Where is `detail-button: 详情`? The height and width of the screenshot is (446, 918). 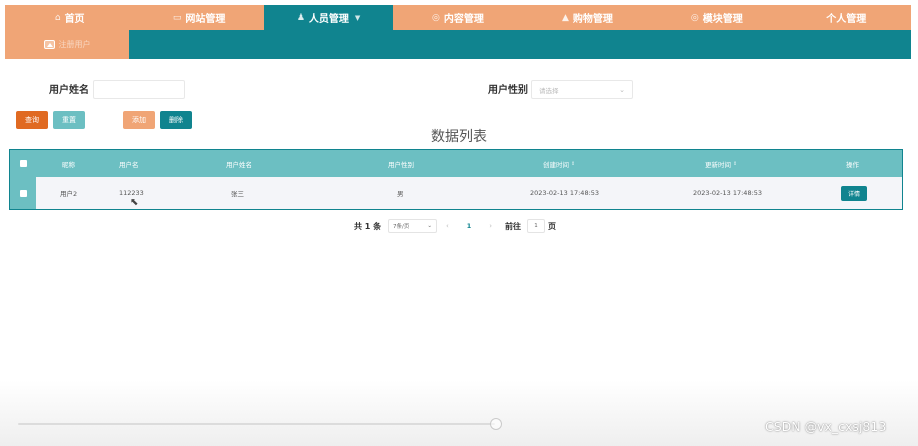 detail-button: 详情 is located at coordinates (854, 193).